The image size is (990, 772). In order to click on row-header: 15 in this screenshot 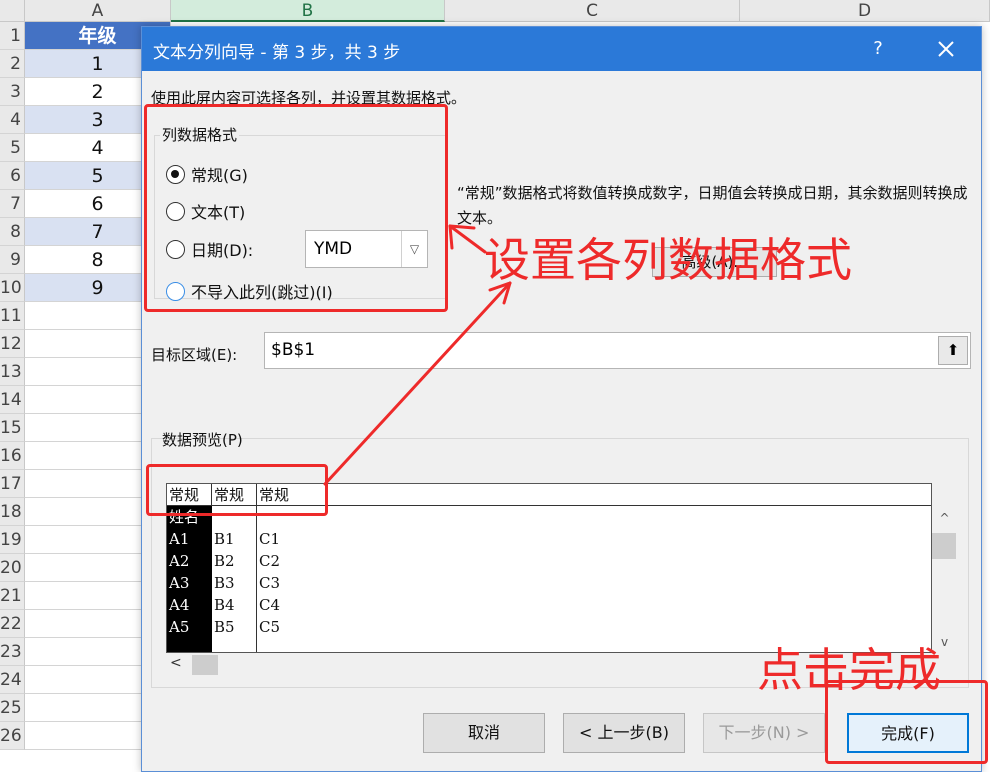, I will do `click(12, 428)`.